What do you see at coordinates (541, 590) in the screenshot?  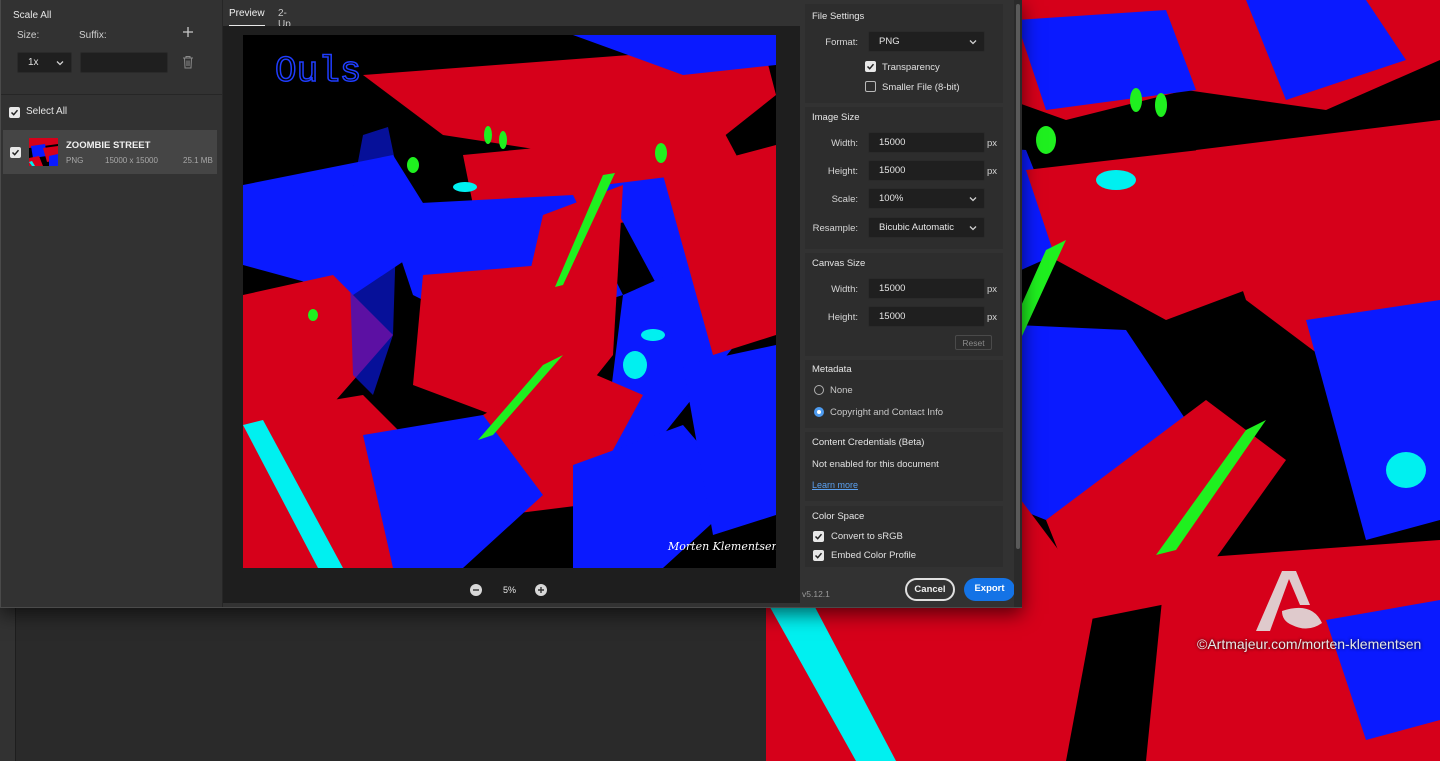 I see `plus-circle-icon` at bounding box center [541, 590].